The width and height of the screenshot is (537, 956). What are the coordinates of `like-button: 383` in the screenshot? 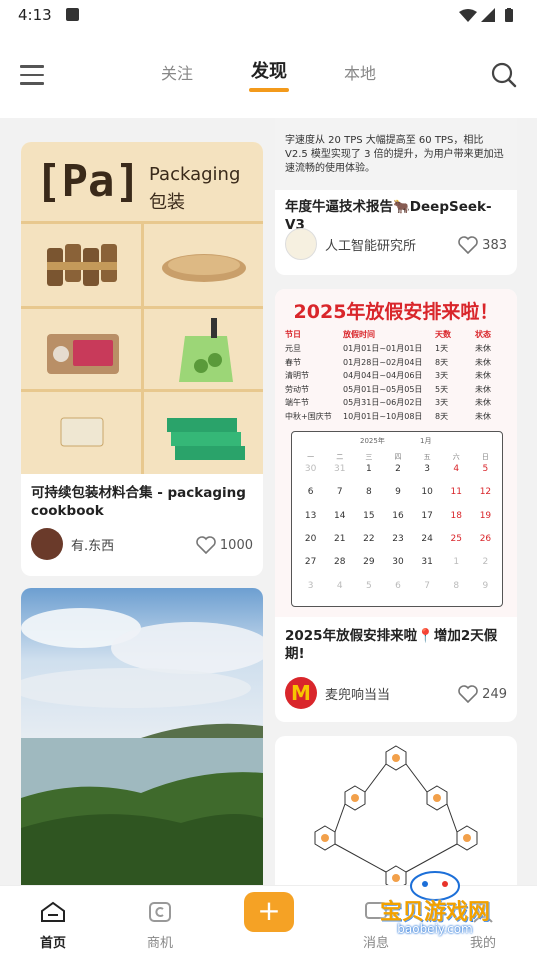 It's located at (482, 245).